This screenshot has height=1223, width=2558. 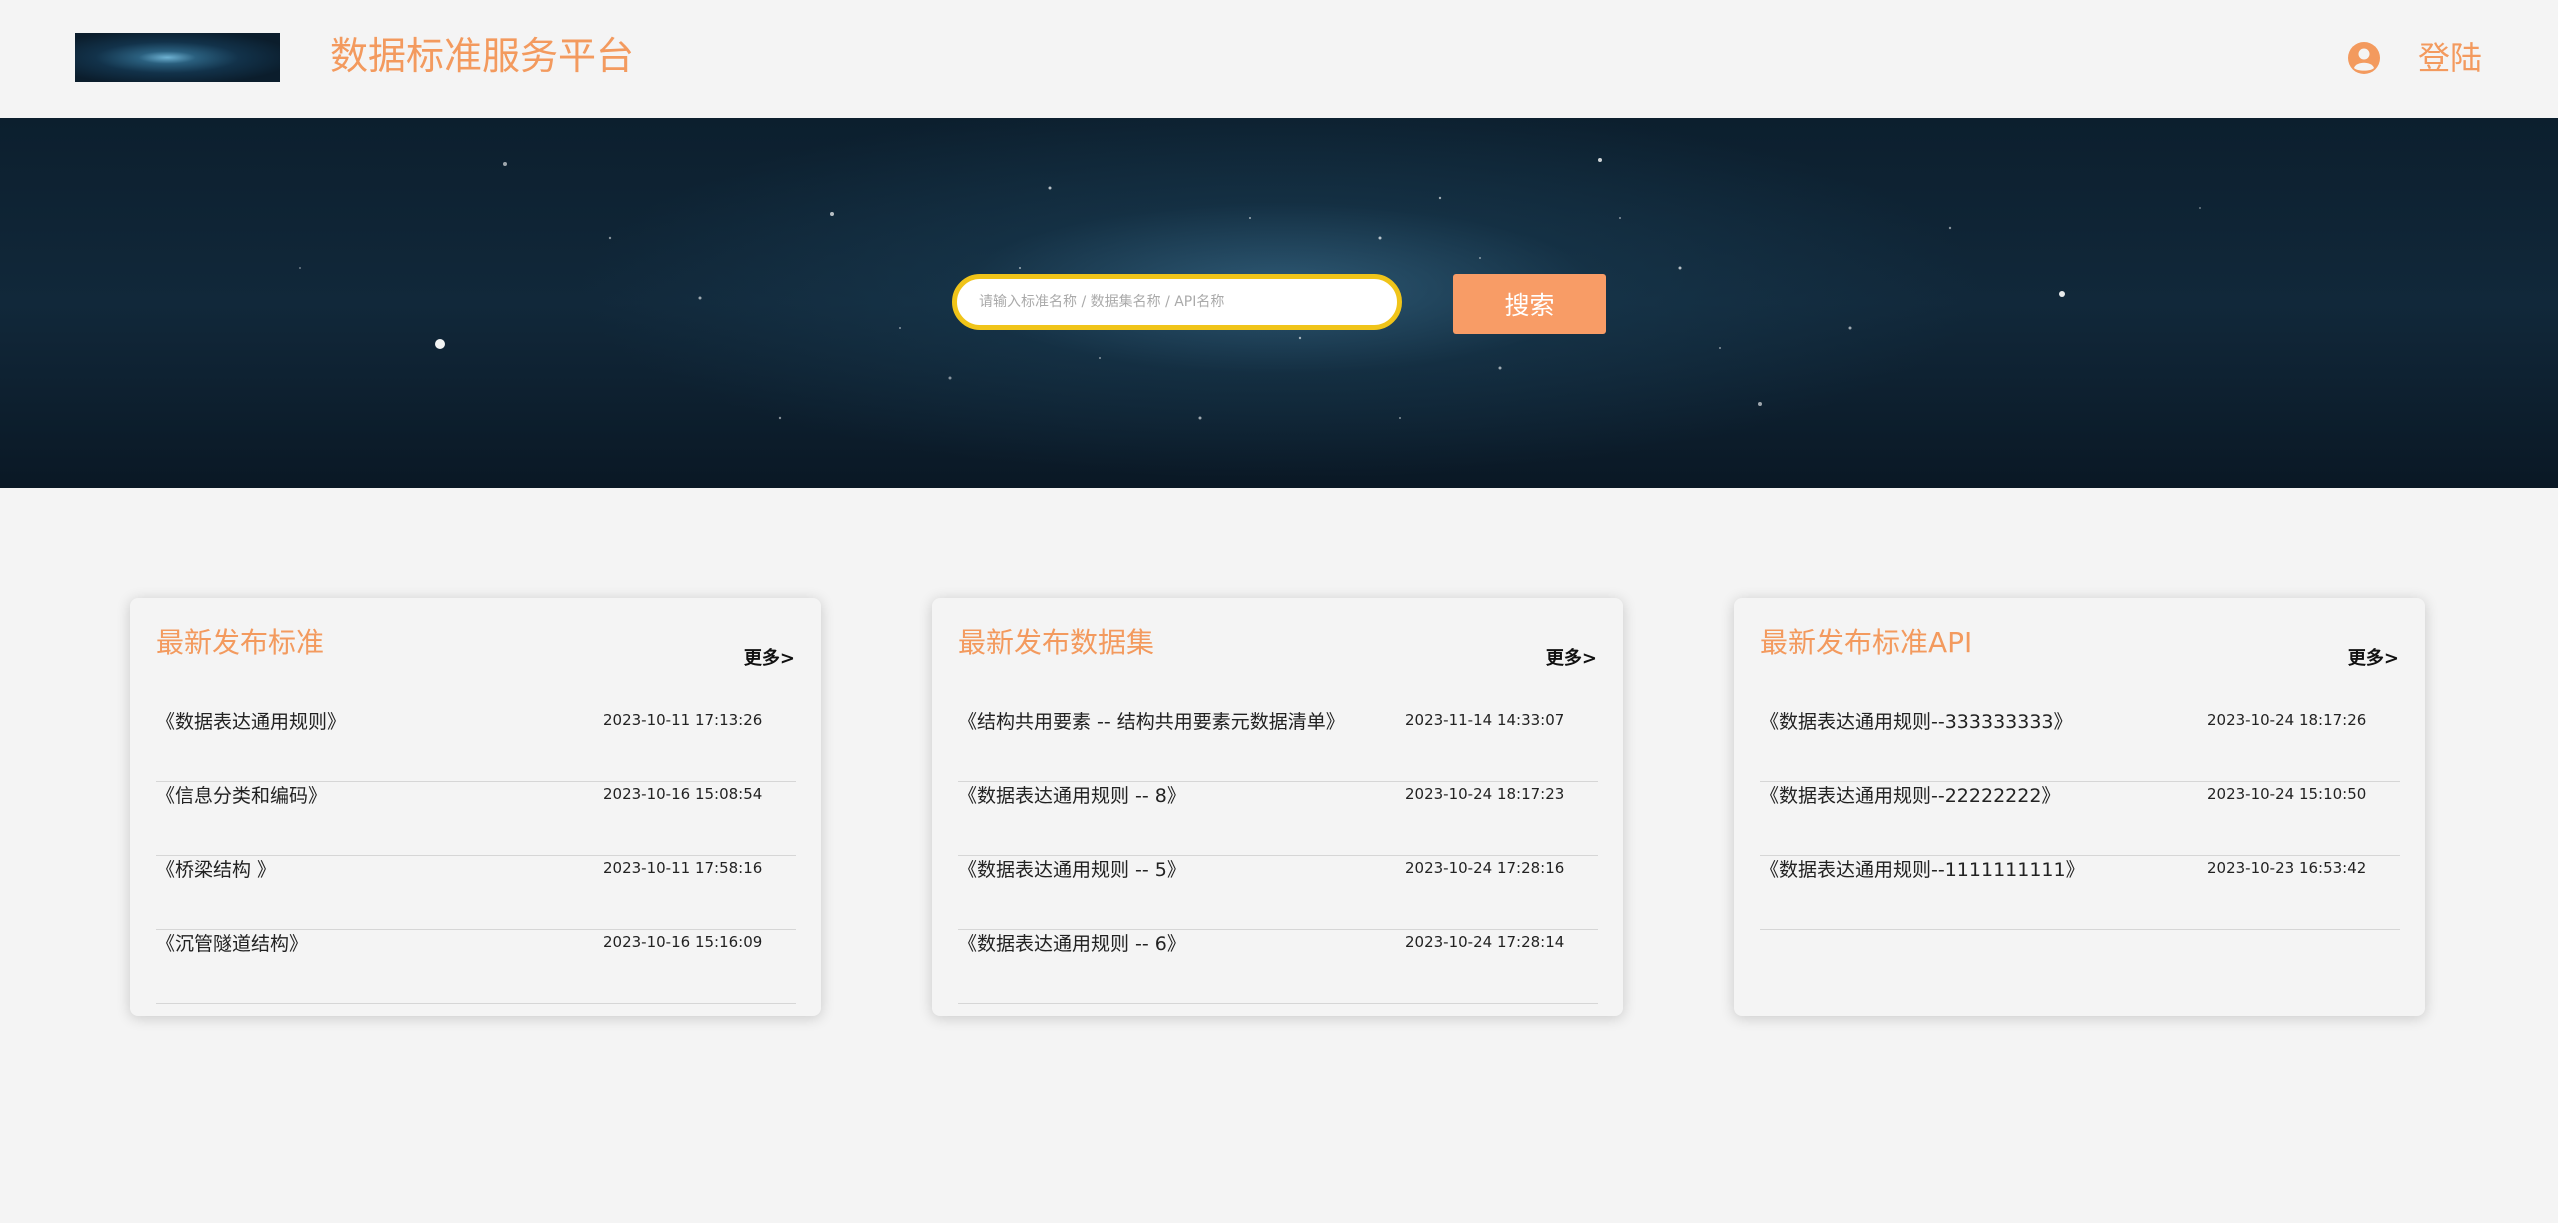 What do you see at coordinates (1955, 870) in the screenshot?
I see `item-title: 《数据表达通用规则--1111111111》` at bounding box center [1955, 870].